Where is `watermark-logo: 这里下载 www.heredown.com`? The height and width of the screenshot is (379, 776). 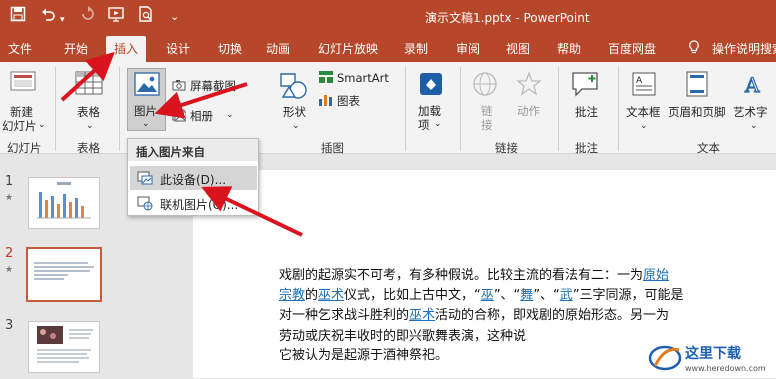 watermark-logo: 这里下载 www.heredown.com is located at coordinates (709, 358).